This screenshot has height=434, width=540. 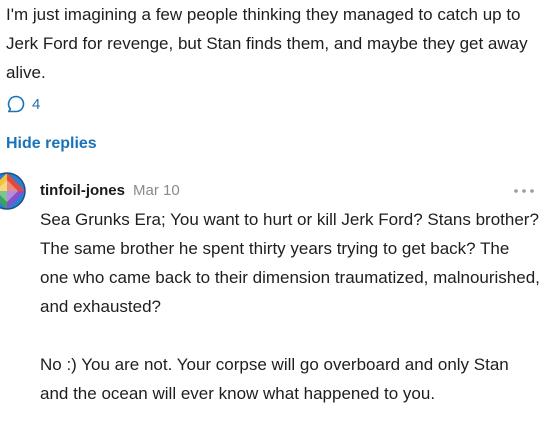 I want to click on more-horizontal-icon, so click(x=524, y=190).